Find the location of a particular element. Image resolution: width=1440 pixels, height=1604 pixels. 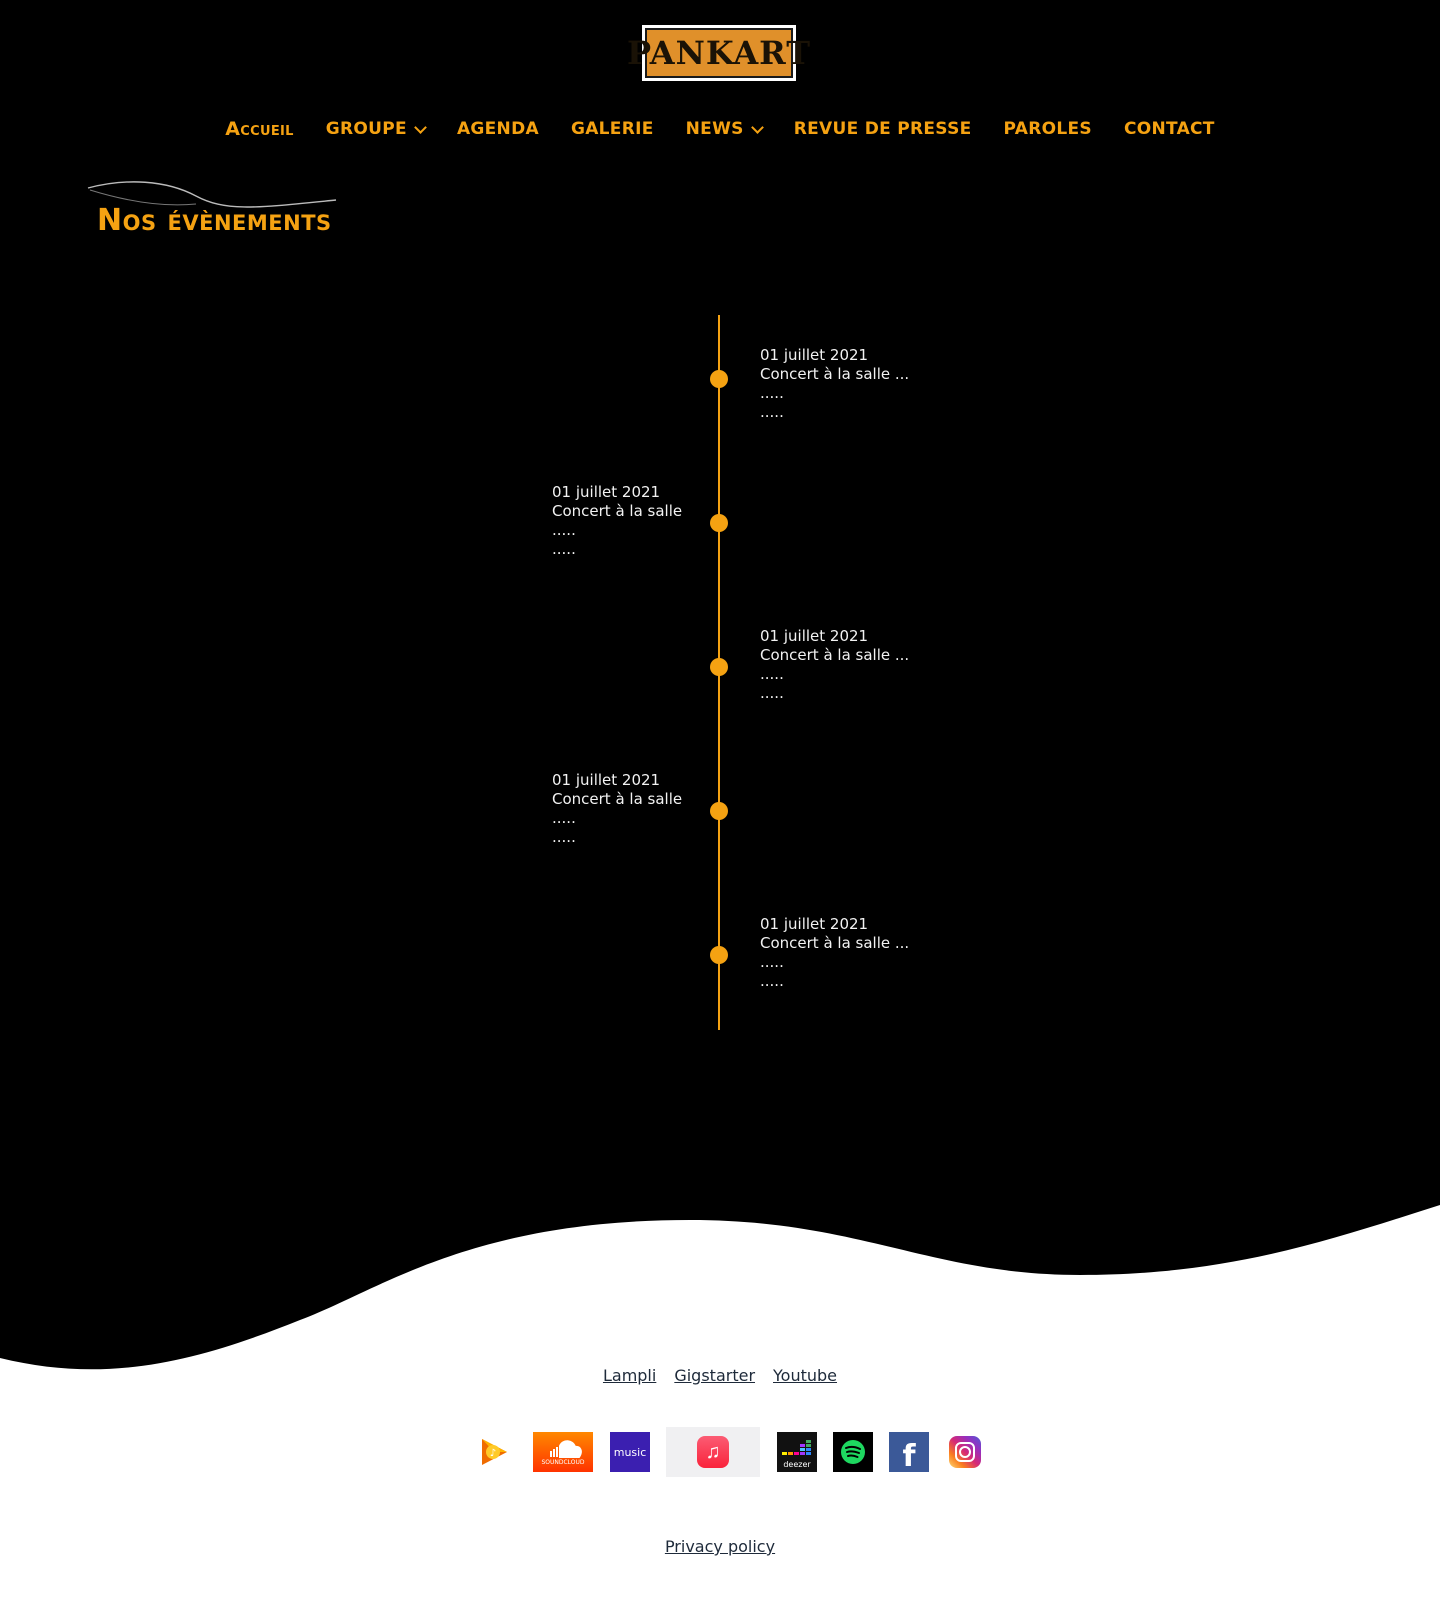

nav-item-accueil: Accueil is located at coordinates (259, 129).